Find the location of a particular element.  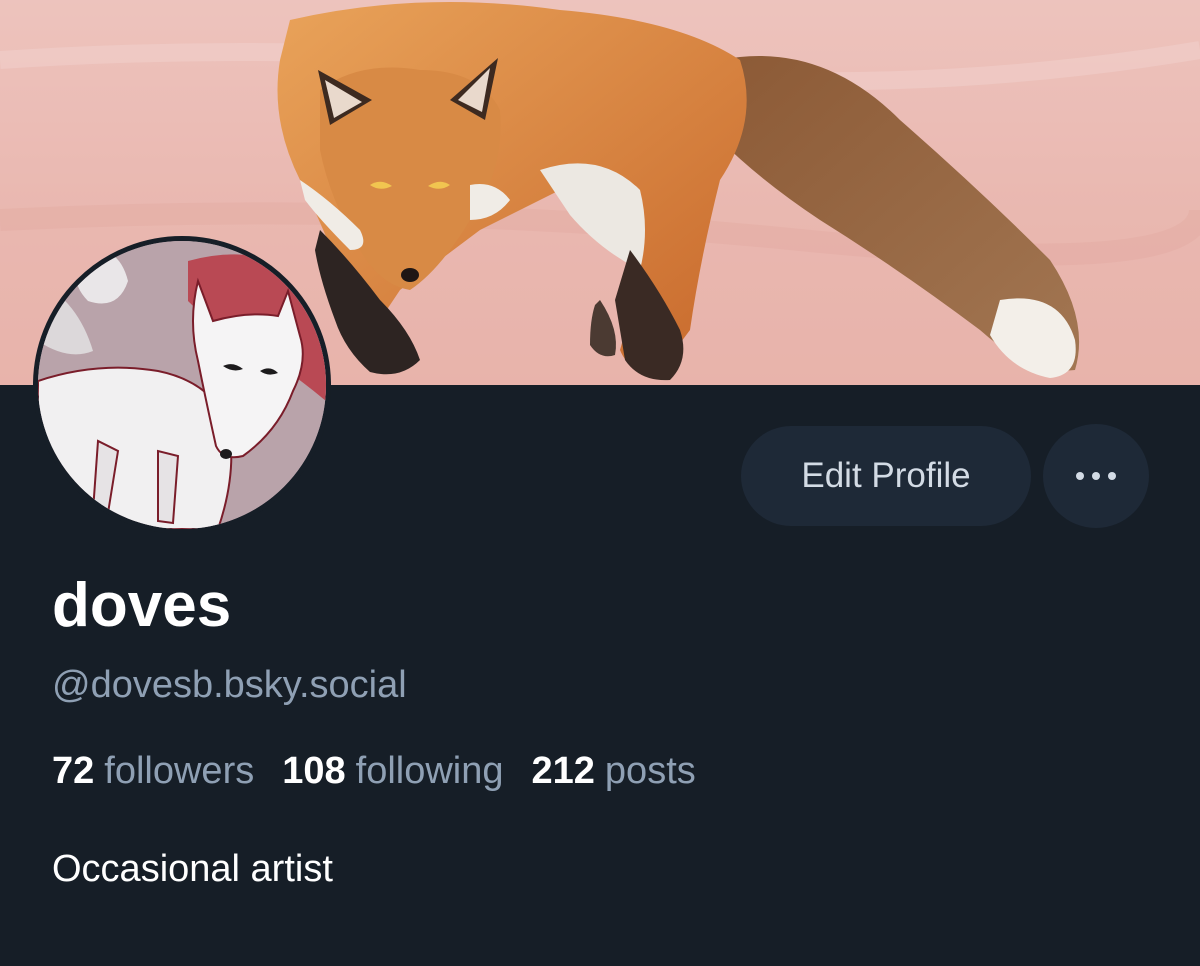

posts-count: 212 is located at coordinates (563, 771).